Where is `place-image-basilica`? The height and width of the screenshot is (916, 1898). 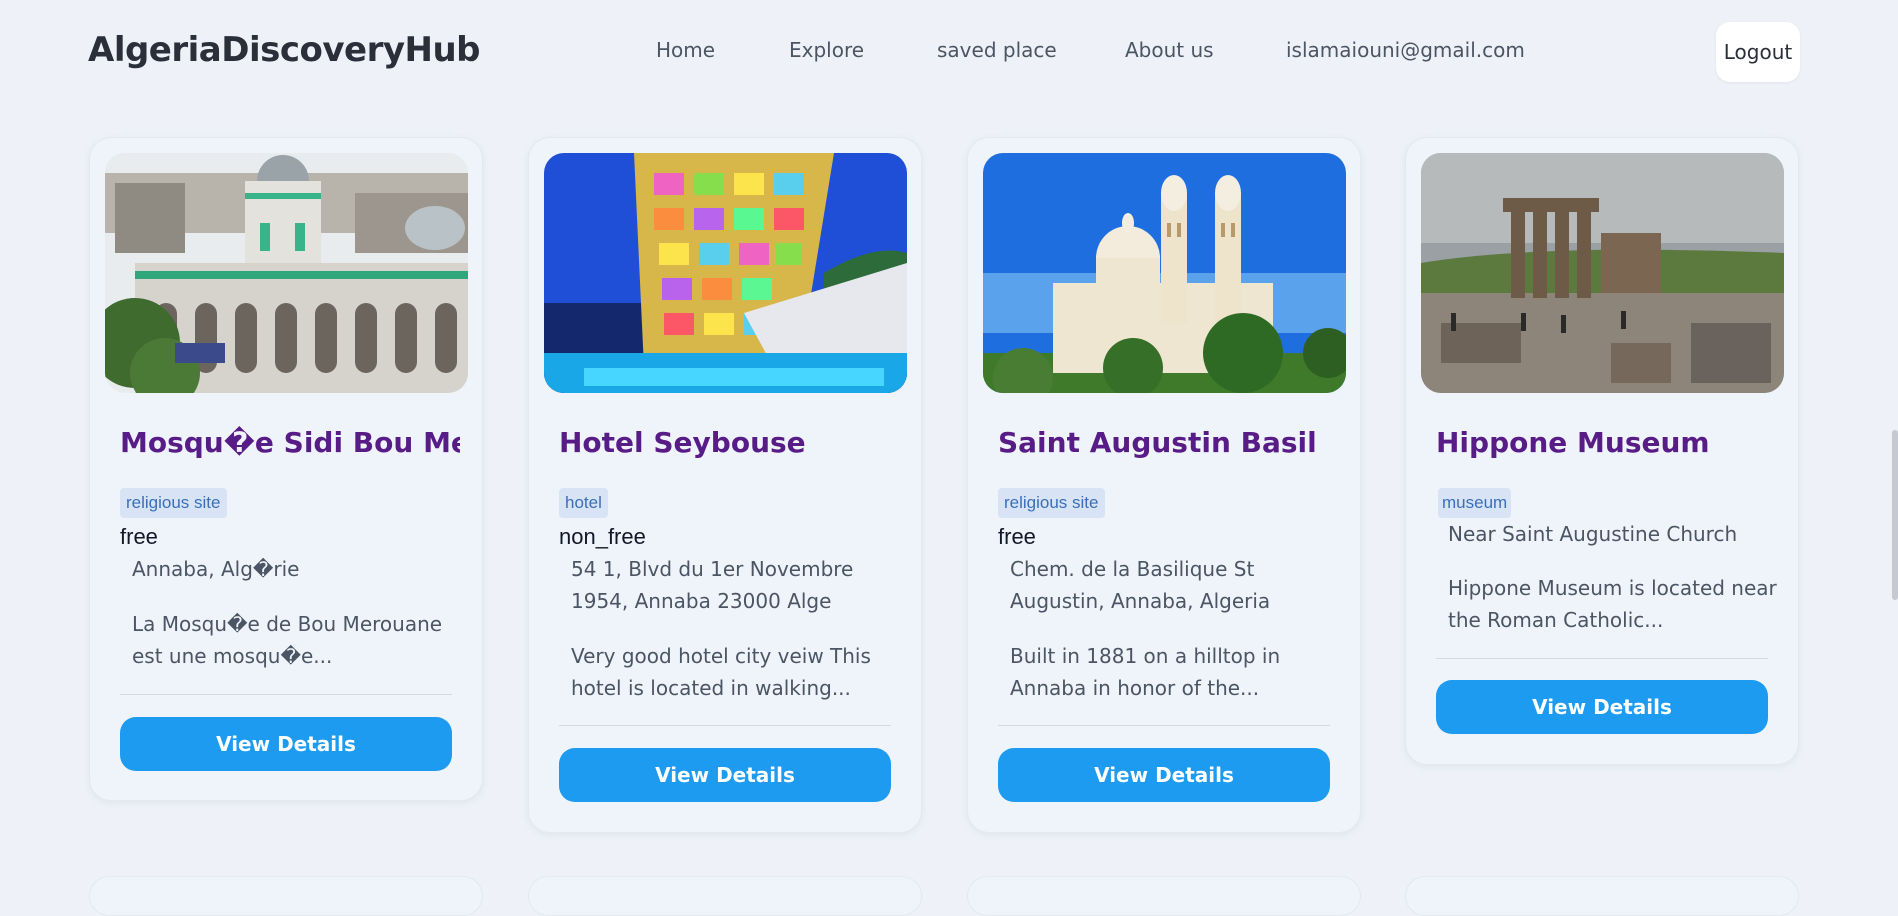 place-image-basilica is located at coordinates (1164, 273).